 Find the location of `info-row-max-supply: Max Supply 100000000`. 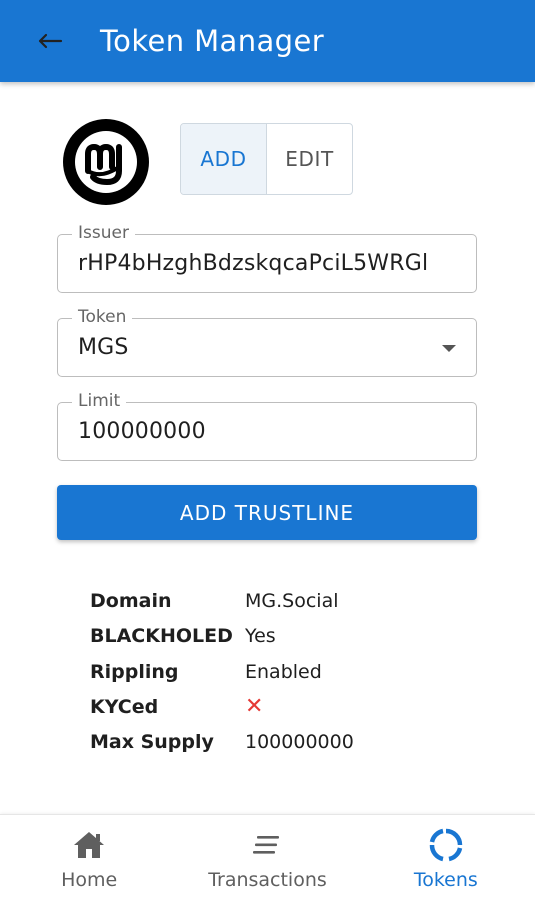

info-row-max-supply: Max Supply 100000000 is located at coordinates (290, 748).